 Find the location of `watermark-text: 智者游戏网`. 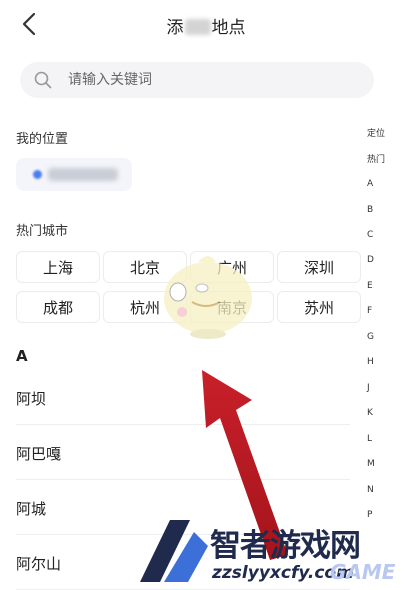

watermark-text: 智者游戏网 is located at coordinates (285, 546).